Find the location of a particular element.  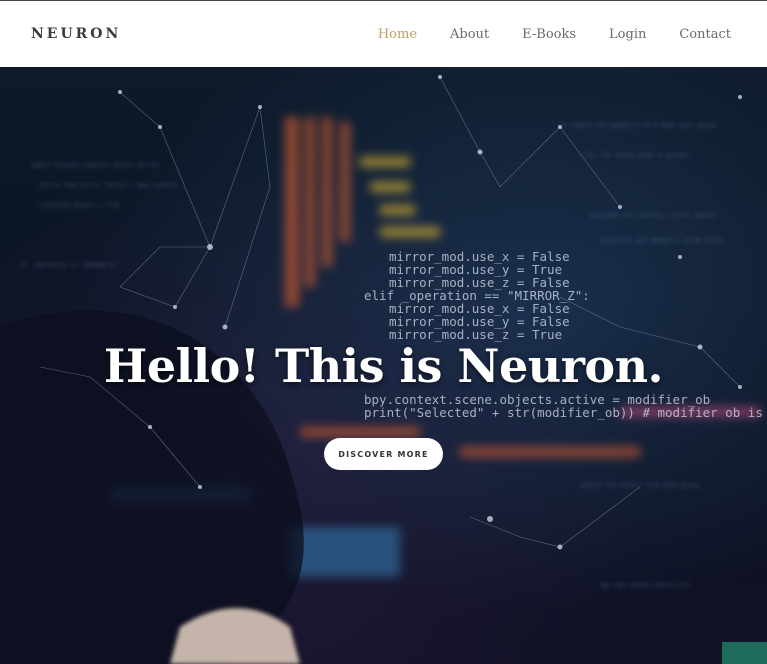

hero-title: Hello! This is Neuron. is located at coordinates (383, 366).